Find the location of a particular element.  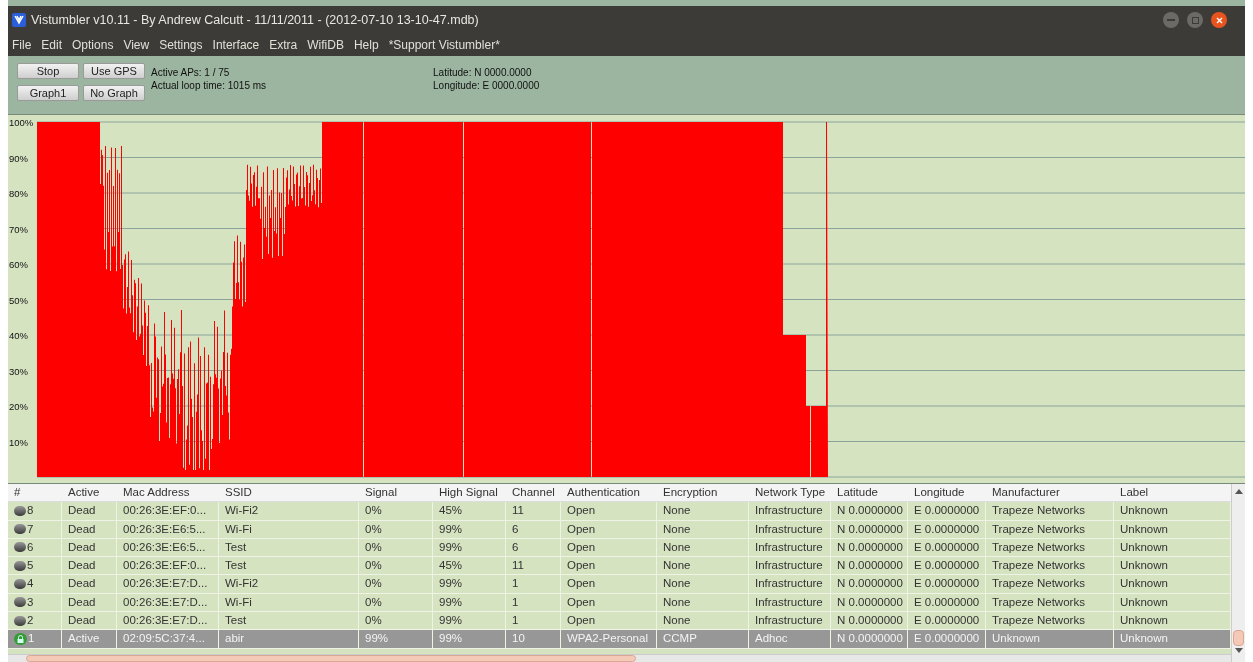

scroll-up-icon is located at coordinates (1238, 491).